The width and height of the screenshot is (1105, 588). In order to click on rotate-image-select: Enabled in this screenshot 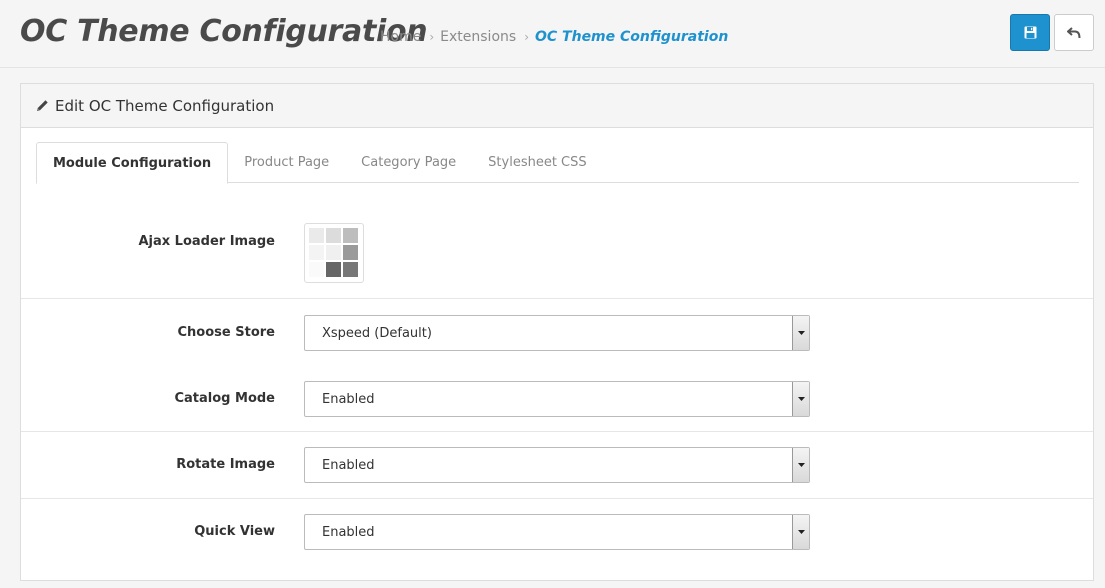, I will do `click(557, 465)`.